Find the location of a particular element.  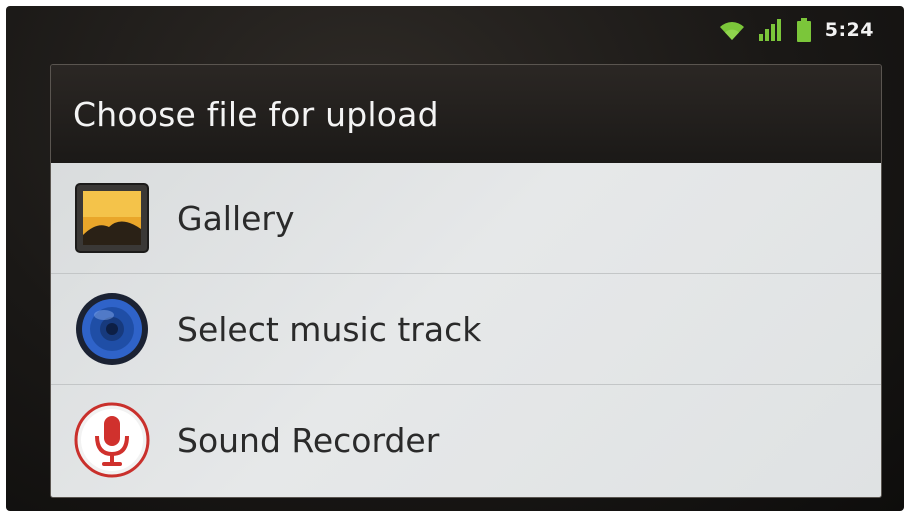

option-label: Sound Recorder is located at coordinates (308, 440).